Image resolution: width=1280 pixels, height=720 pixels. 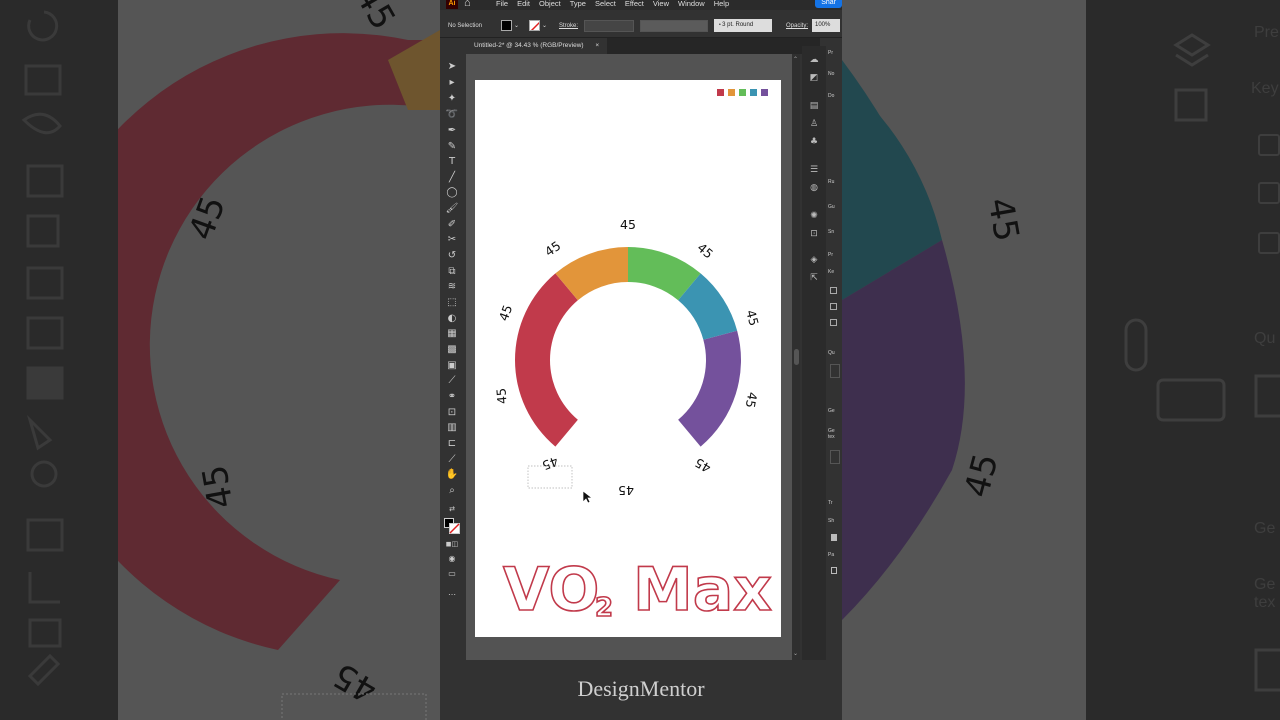 I want to click on menu-help: Help, so click(x=721, y=4).